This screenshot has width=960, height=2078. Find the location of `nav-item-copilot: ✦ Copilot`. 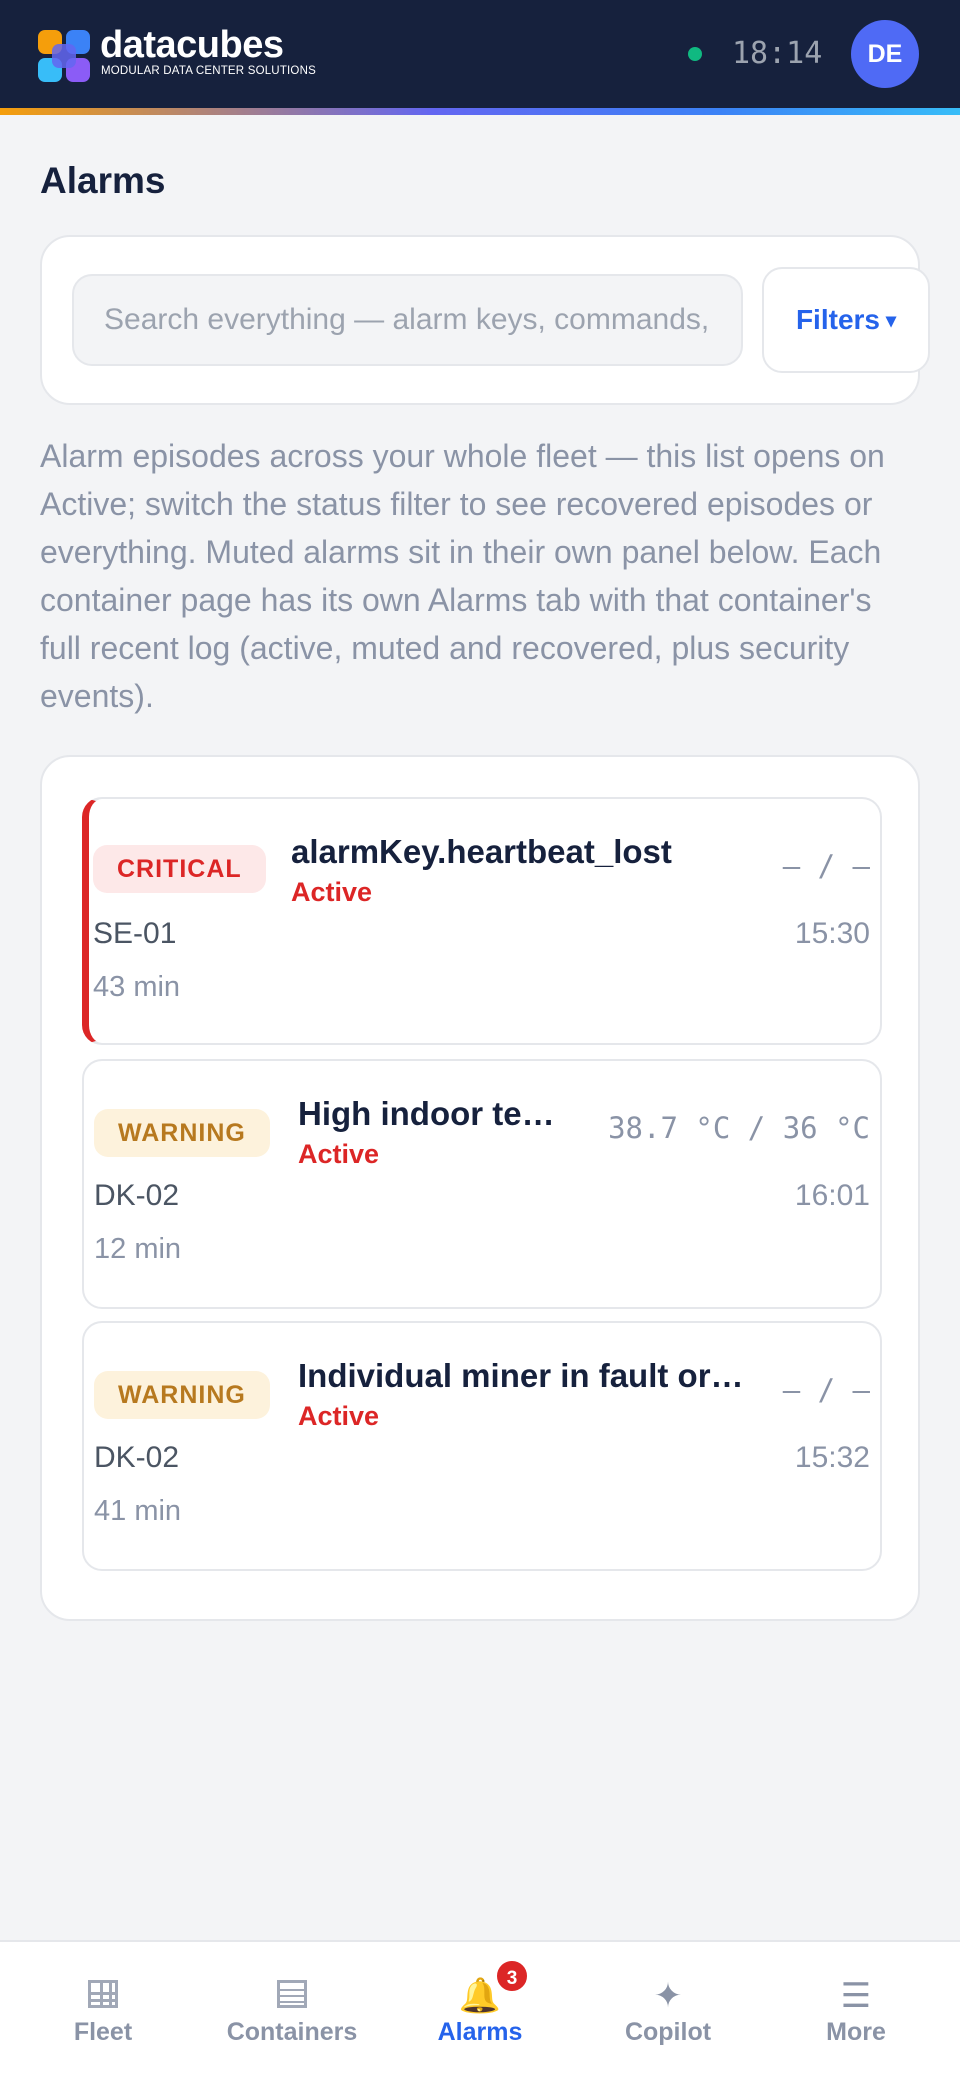

nav-item-copilot: ✦ Copilot is located at coordinates (668, 2010).